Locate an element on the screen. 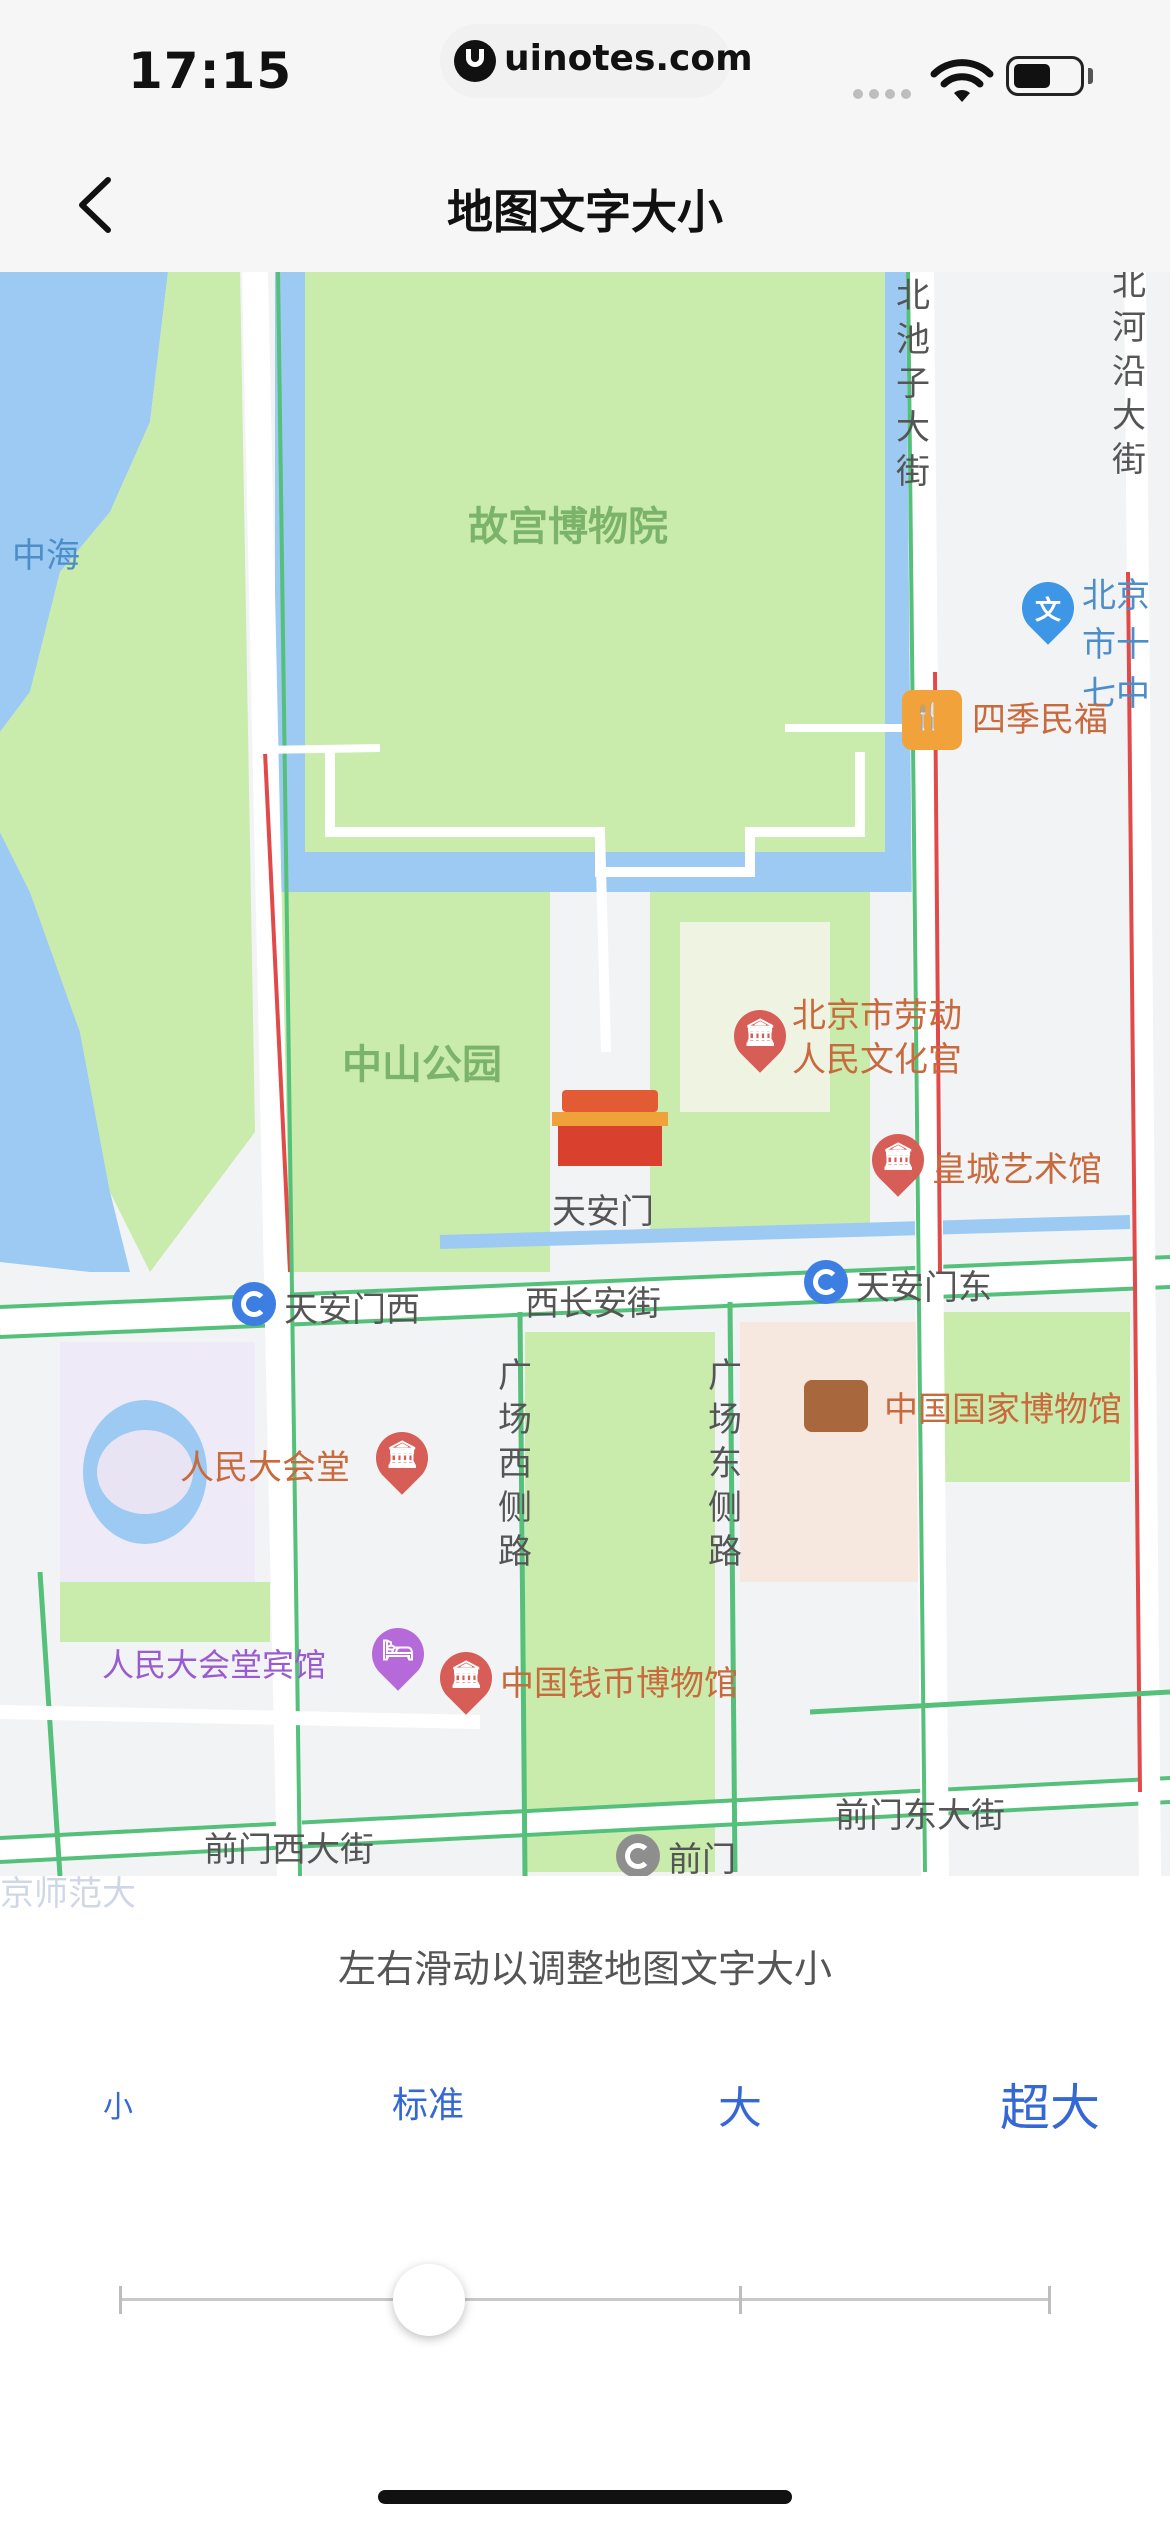 The width and height of the screenshot is (1170, 2532). poi-national-museum: 中国国家博物馆 is located at coordinates (1003, 1406).